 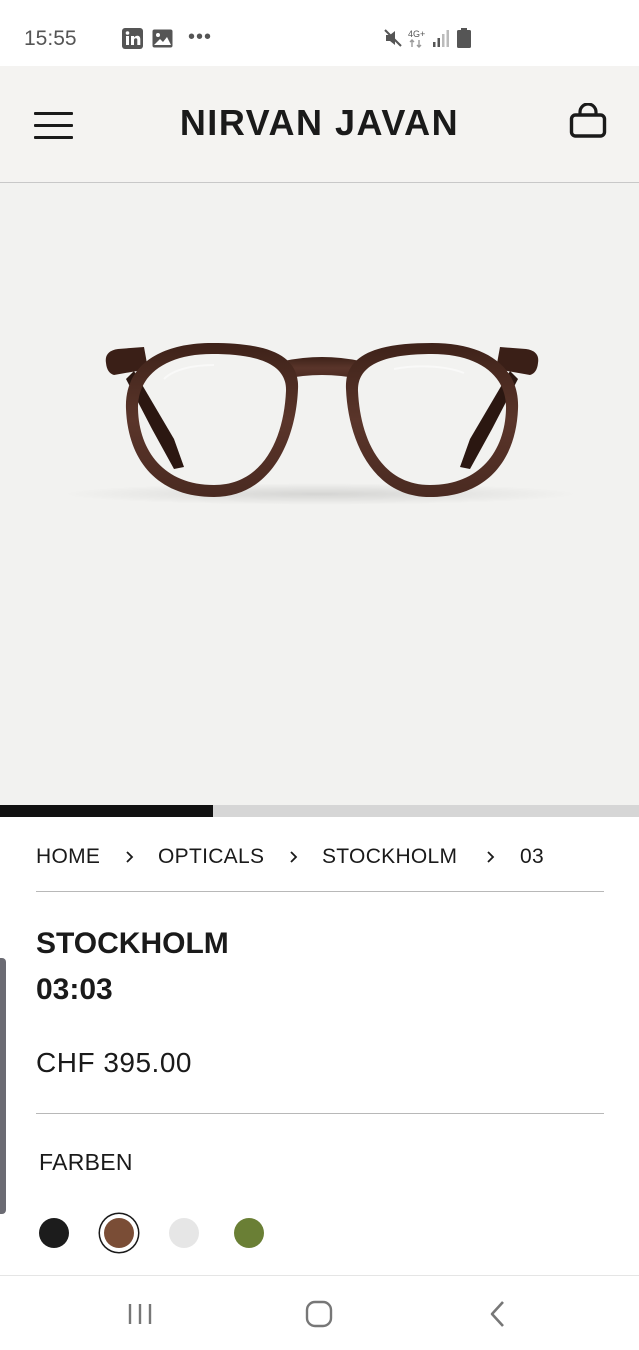 I want to click on brand-logo: NIRVAN JAVAN, so click(x=319, y=123).